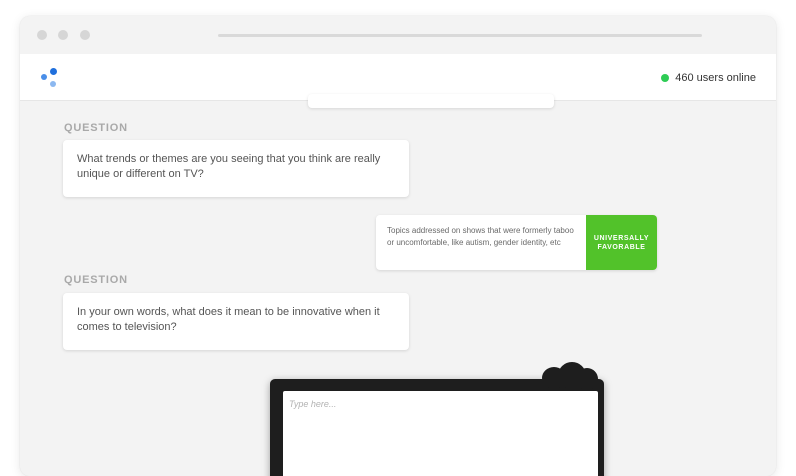  Describe the element at coordinates (85, 35) in the screenshot. I see `window-maximize-dot` at that location.